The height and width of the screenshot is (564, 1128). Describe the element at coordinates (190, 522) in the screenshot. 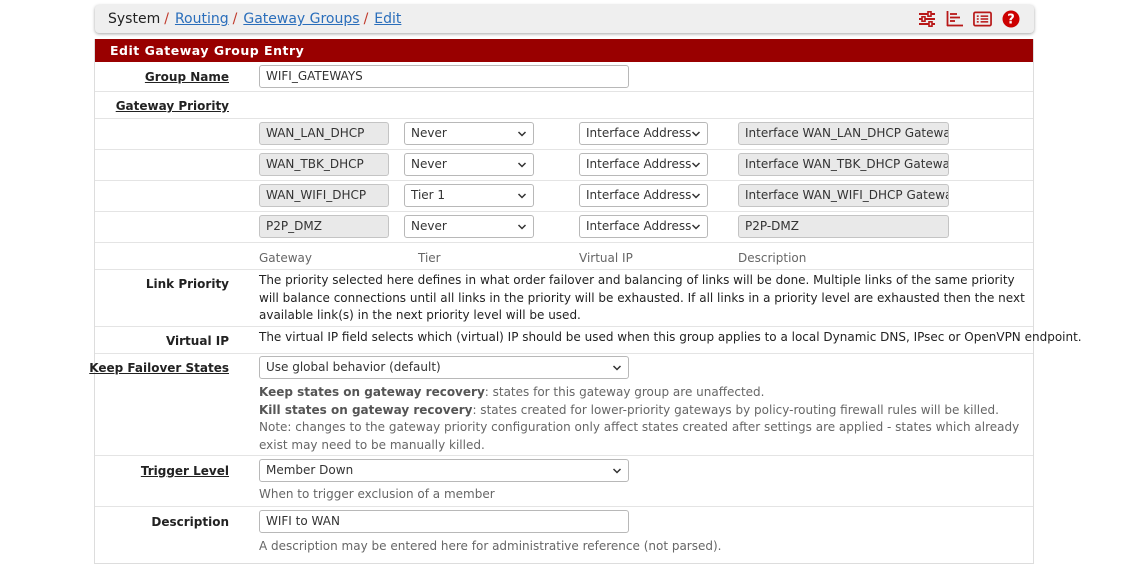

I see `description-label: Description` at that location.